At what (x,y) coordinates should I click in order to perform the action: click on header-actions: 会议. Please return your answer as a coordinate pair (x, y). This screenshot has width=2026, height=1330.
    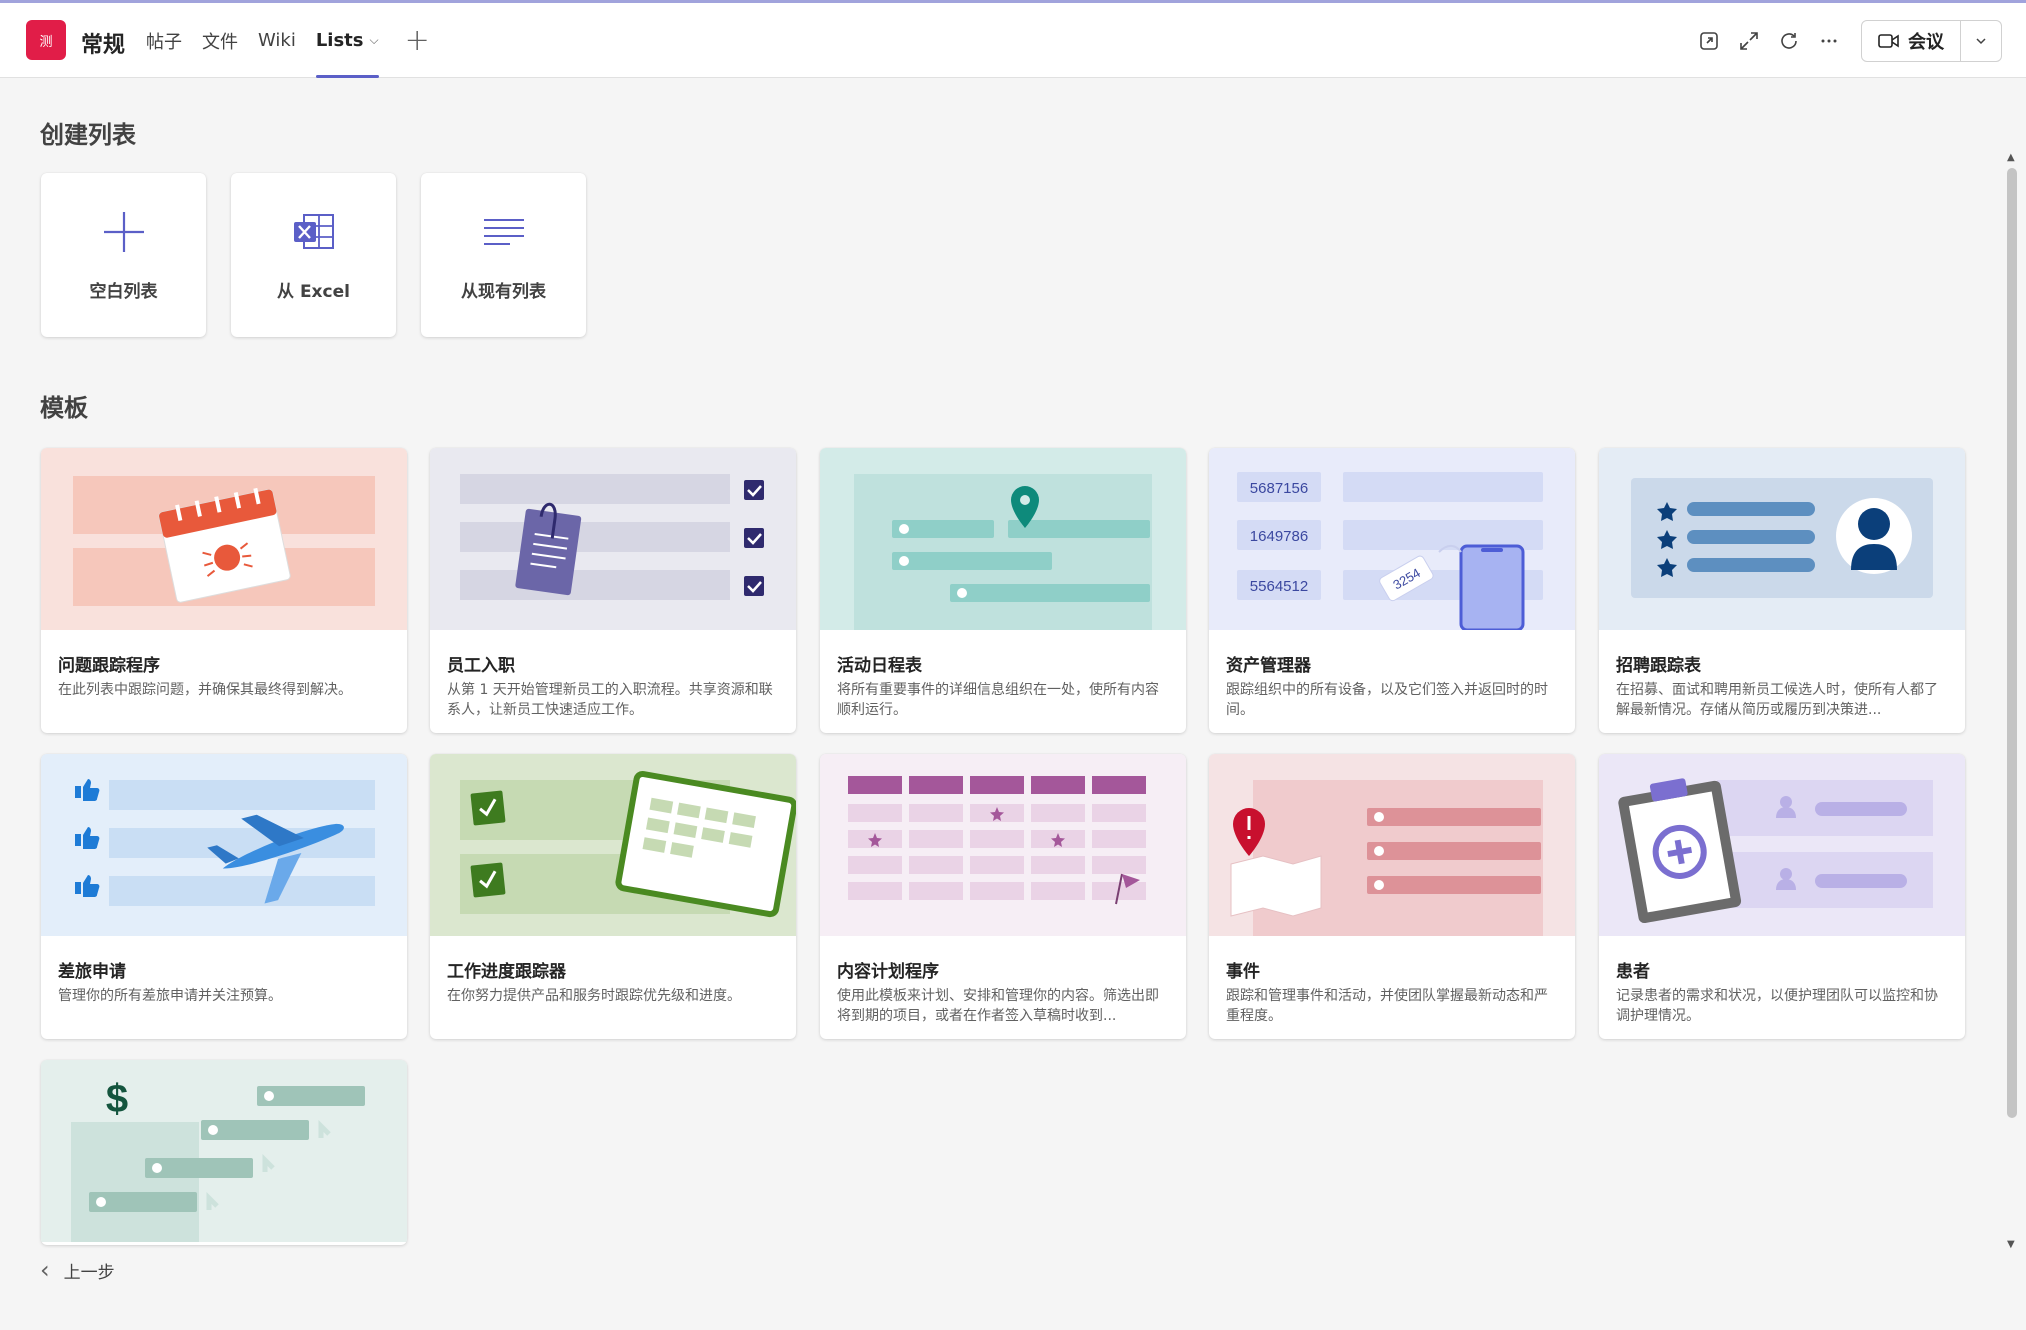
    Looking at the image, I should click on (1845, 40).